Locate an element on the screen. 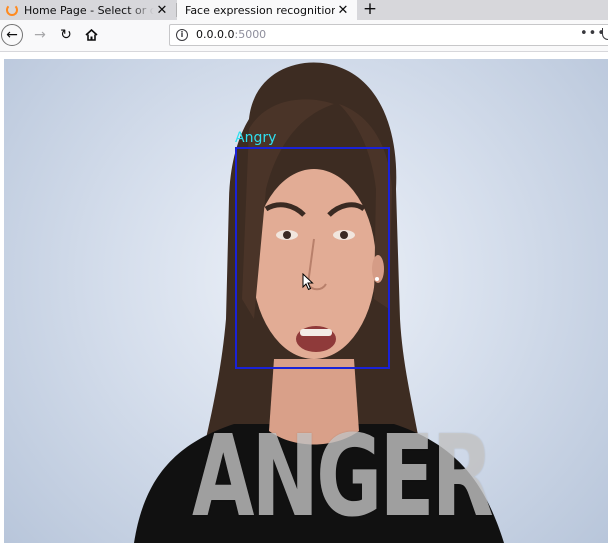 Image resolution: width=608 pixels, height=543 pixels. tab-label: Home Page - Select or create is located at coordinates (89, 10).